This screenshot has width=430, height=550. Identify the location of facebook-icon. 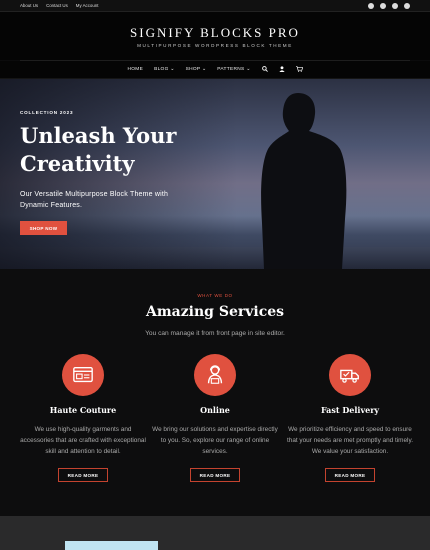
(371, 5).